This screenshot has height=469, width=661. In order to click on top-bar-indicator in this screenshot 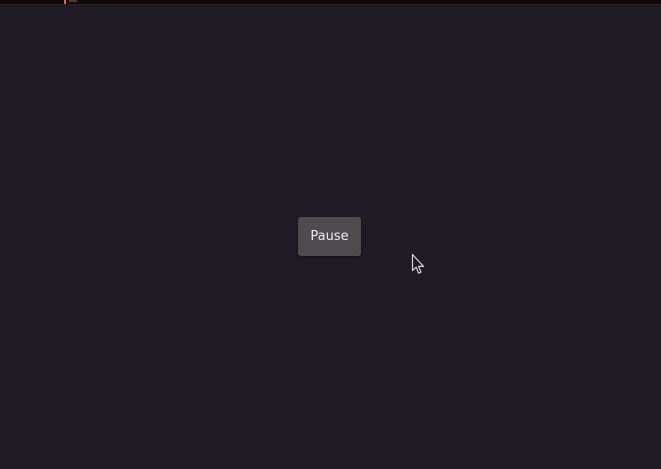, I will do `click(73, 1)`.